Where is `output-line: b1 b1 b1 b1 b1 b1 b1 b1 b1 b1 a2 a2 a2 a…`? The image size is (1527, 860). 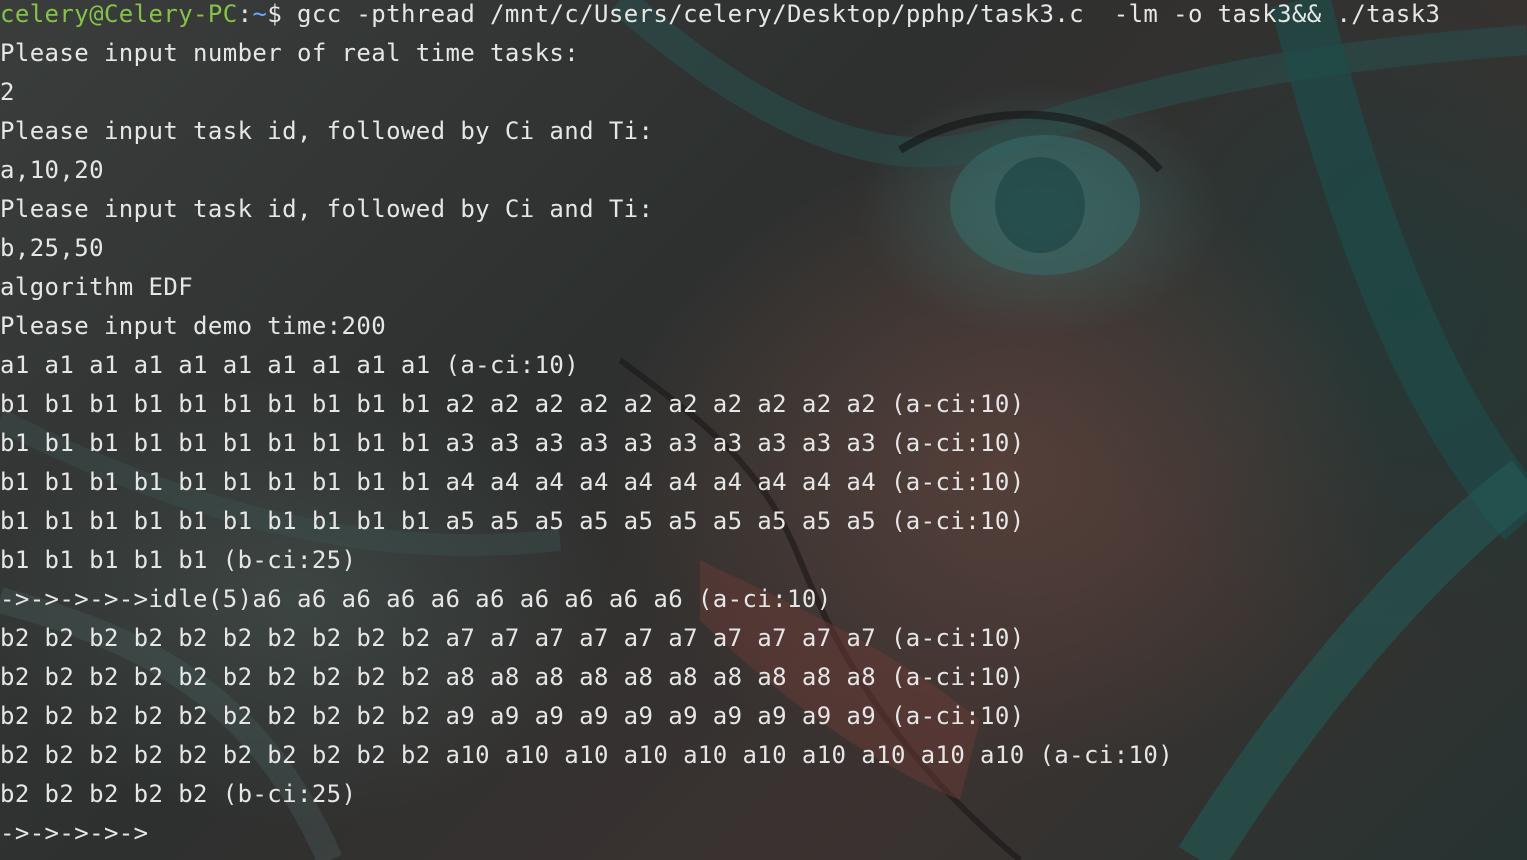 output-line: b1 b1 b1 b1 b1 b1 b1 b1 b1 b1 a2 a2 a2 a… is located at coordinates (512, 404).